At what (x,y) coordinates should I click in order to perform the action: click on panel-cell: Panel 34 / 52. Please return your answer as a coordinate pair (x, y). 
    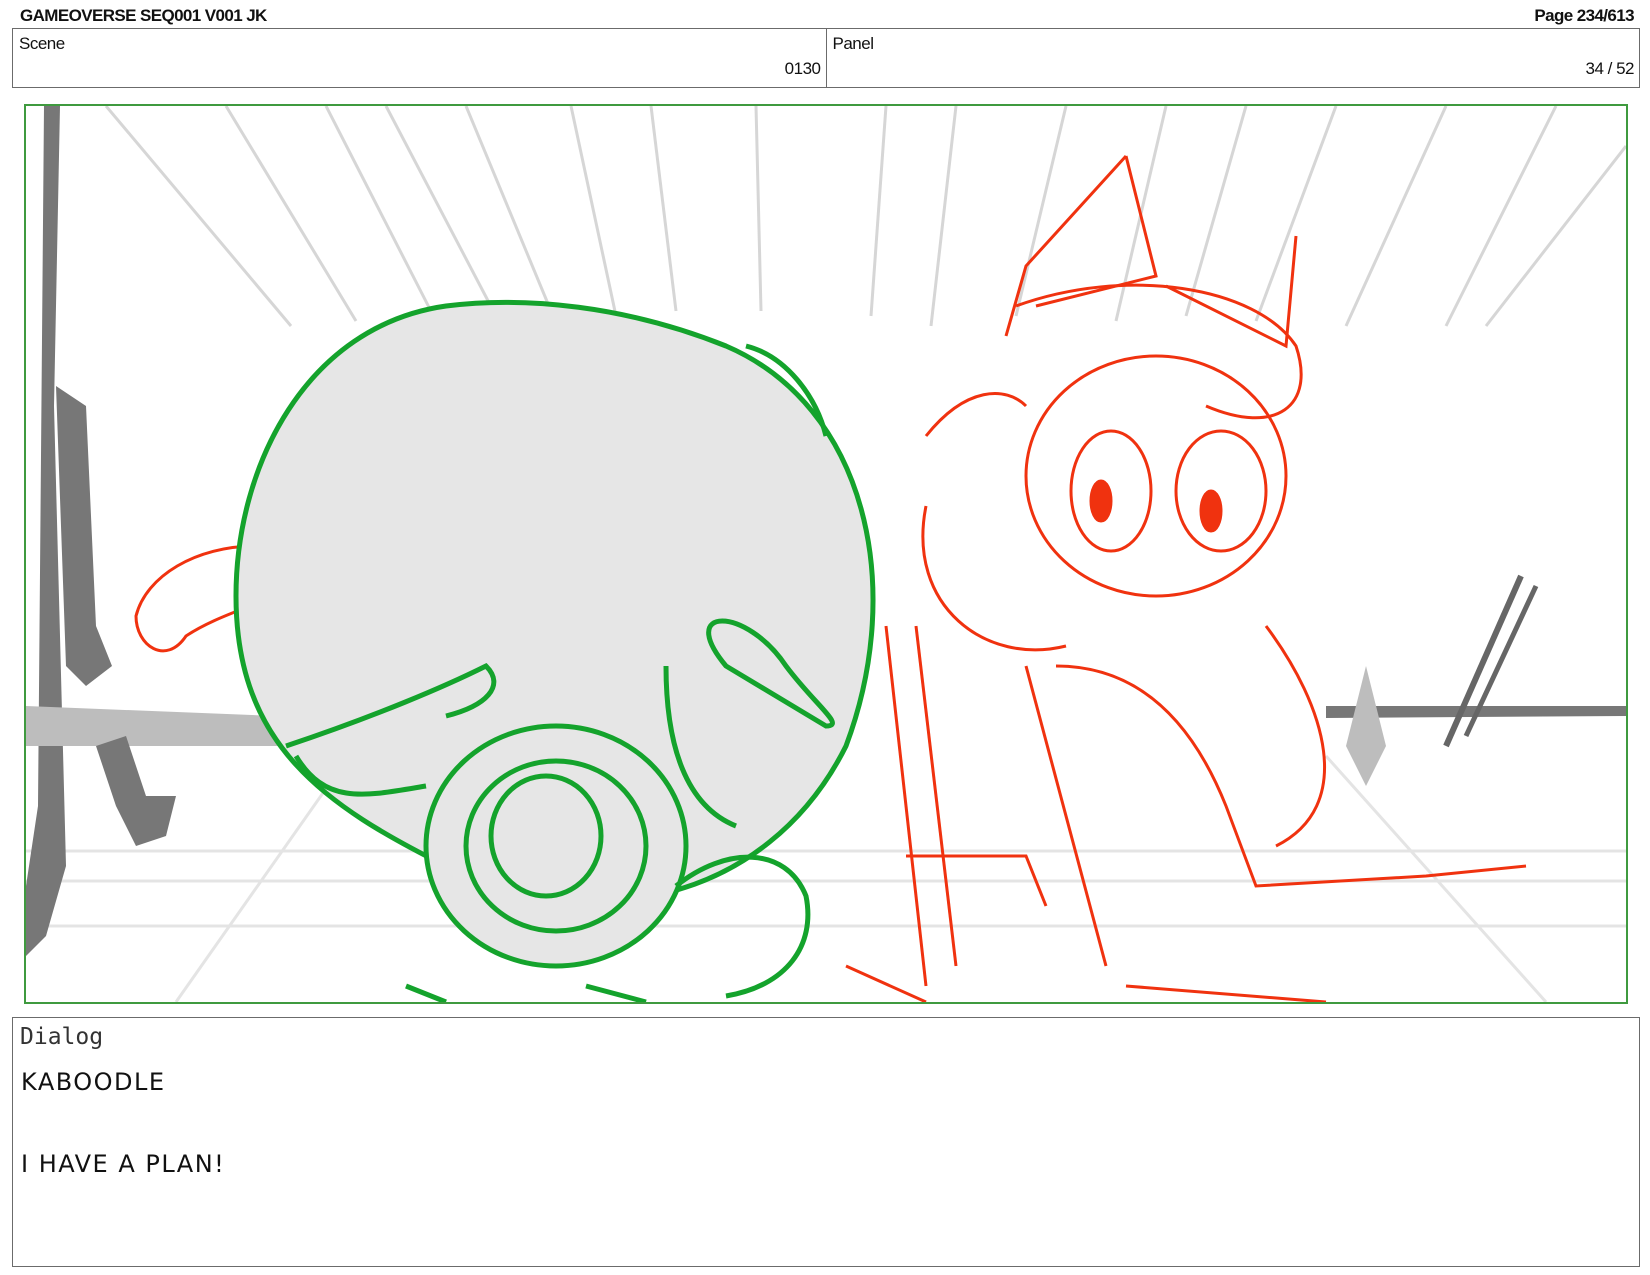
    Looking at the image, I should click on (1232, 58).